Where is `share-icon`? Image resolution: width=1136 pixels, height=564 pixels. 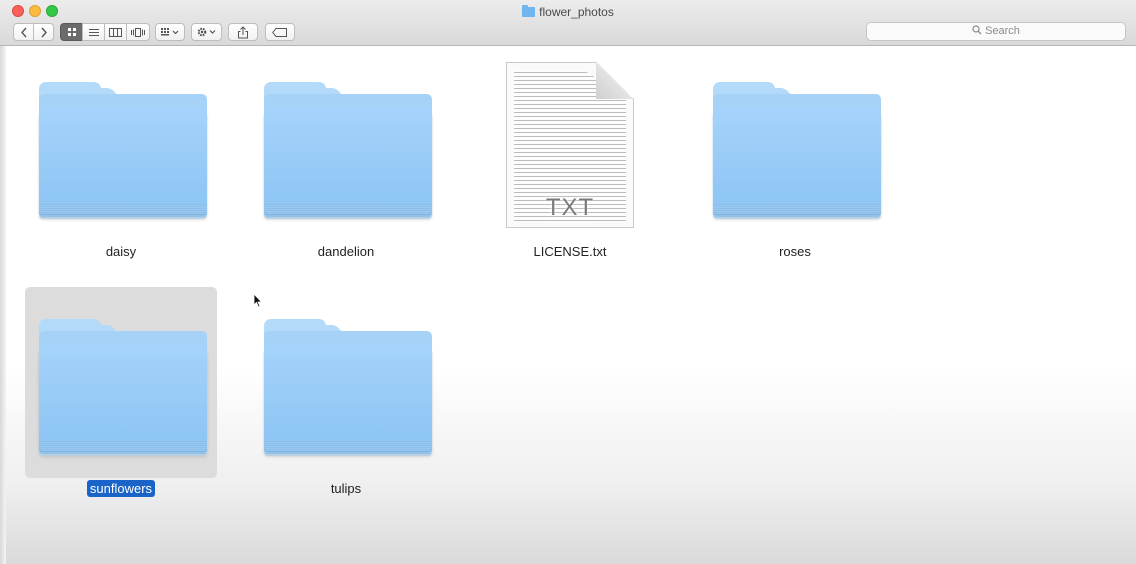
share-icon is located at coordinates (243, 31).